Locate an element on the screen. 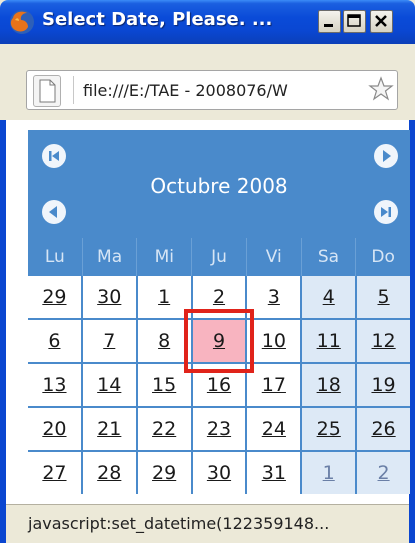 This screenshot has width=415, height=543. day-cell: 12 is located at coordinates (383, 341).